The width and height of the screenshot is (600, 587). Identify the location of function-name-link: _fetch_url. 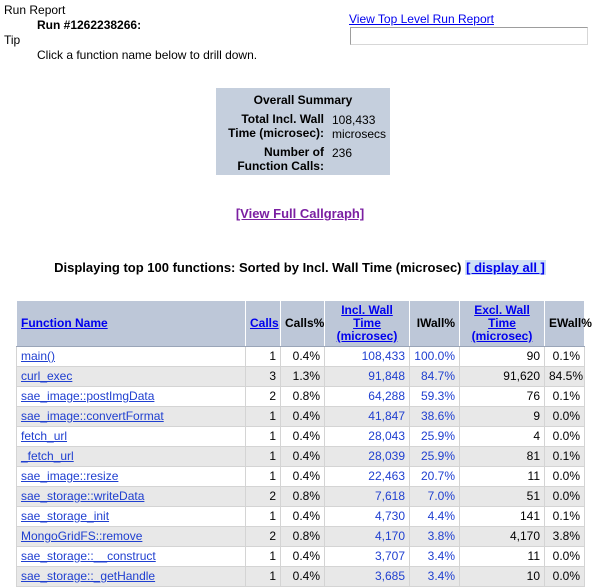
(47, 456).